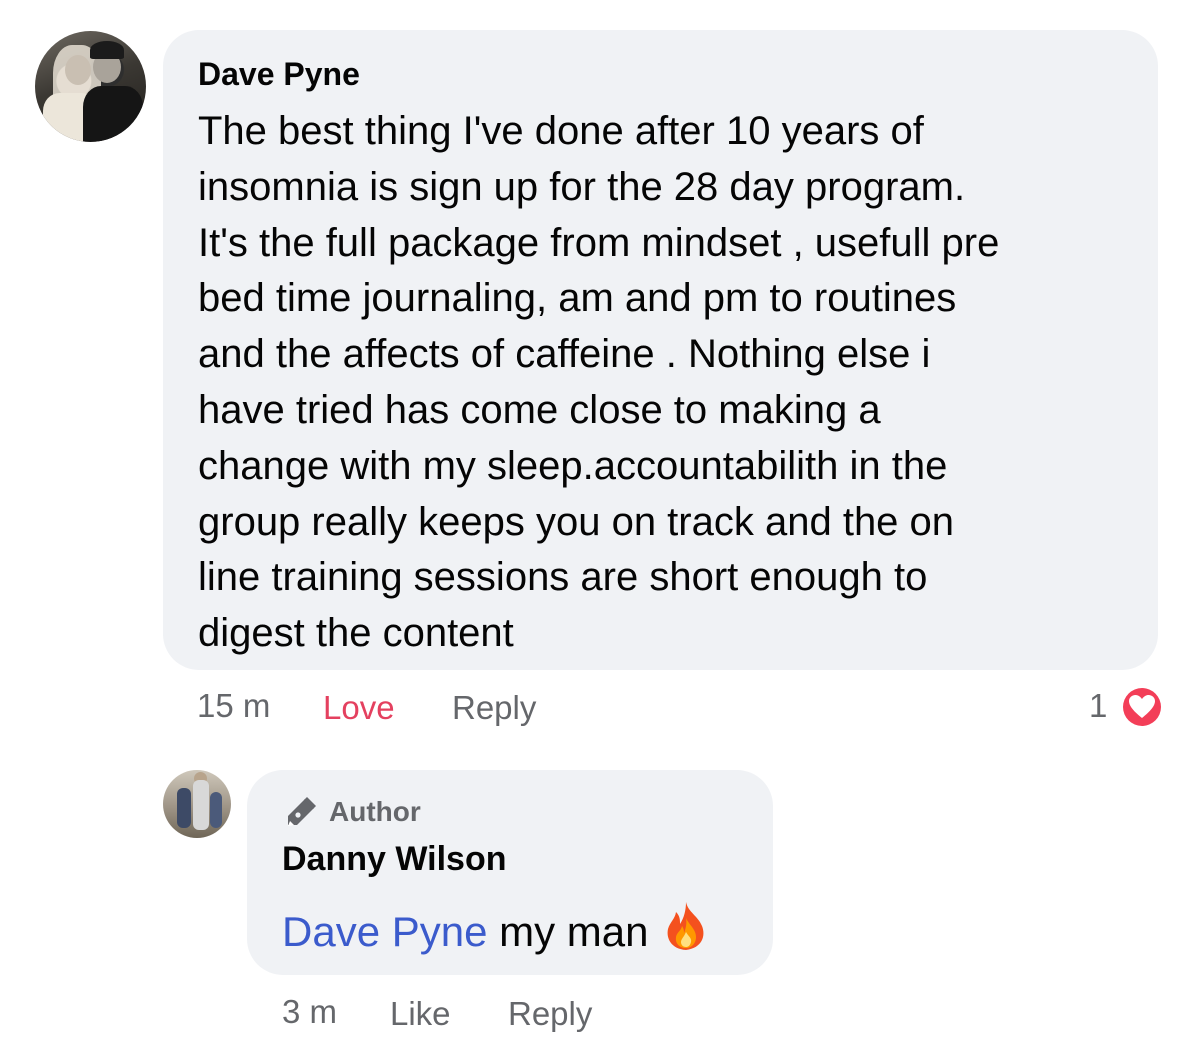  Describe the element at coordinates (384, 931) in the screenshot. I see `mention-link: Dave Pyne` at that location.